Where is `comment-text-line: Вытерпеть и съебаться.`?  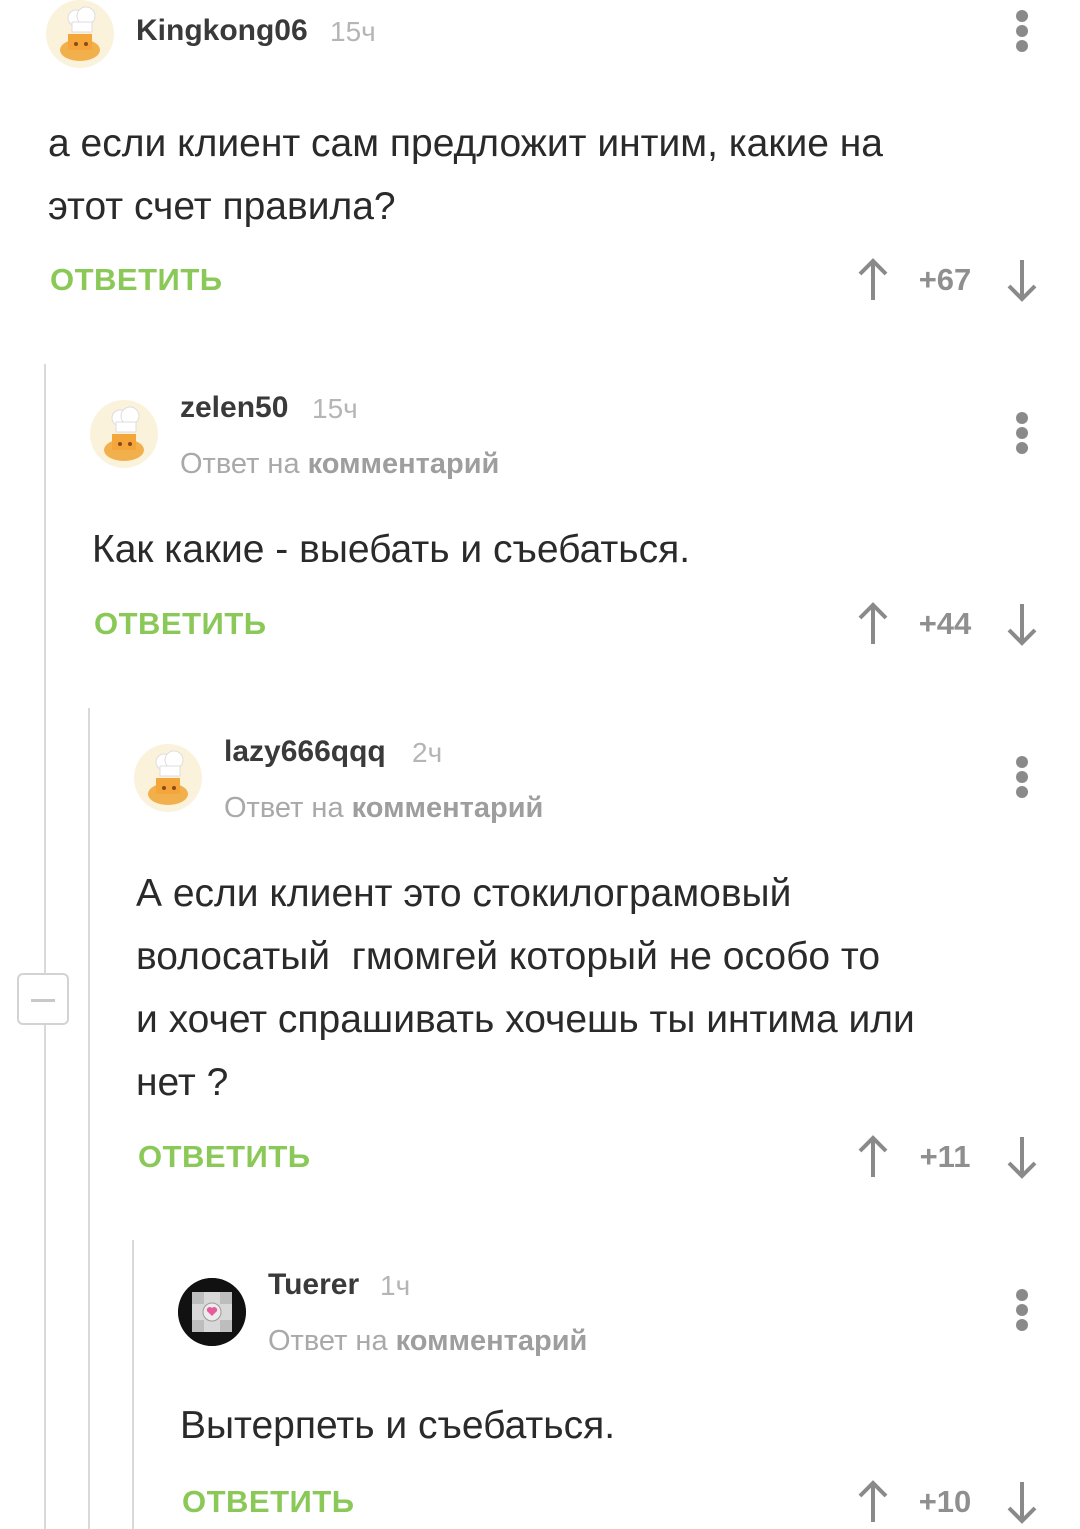
comment-text-line: Вытерпеть и съебаться. is located at coordinates (398, 1425).